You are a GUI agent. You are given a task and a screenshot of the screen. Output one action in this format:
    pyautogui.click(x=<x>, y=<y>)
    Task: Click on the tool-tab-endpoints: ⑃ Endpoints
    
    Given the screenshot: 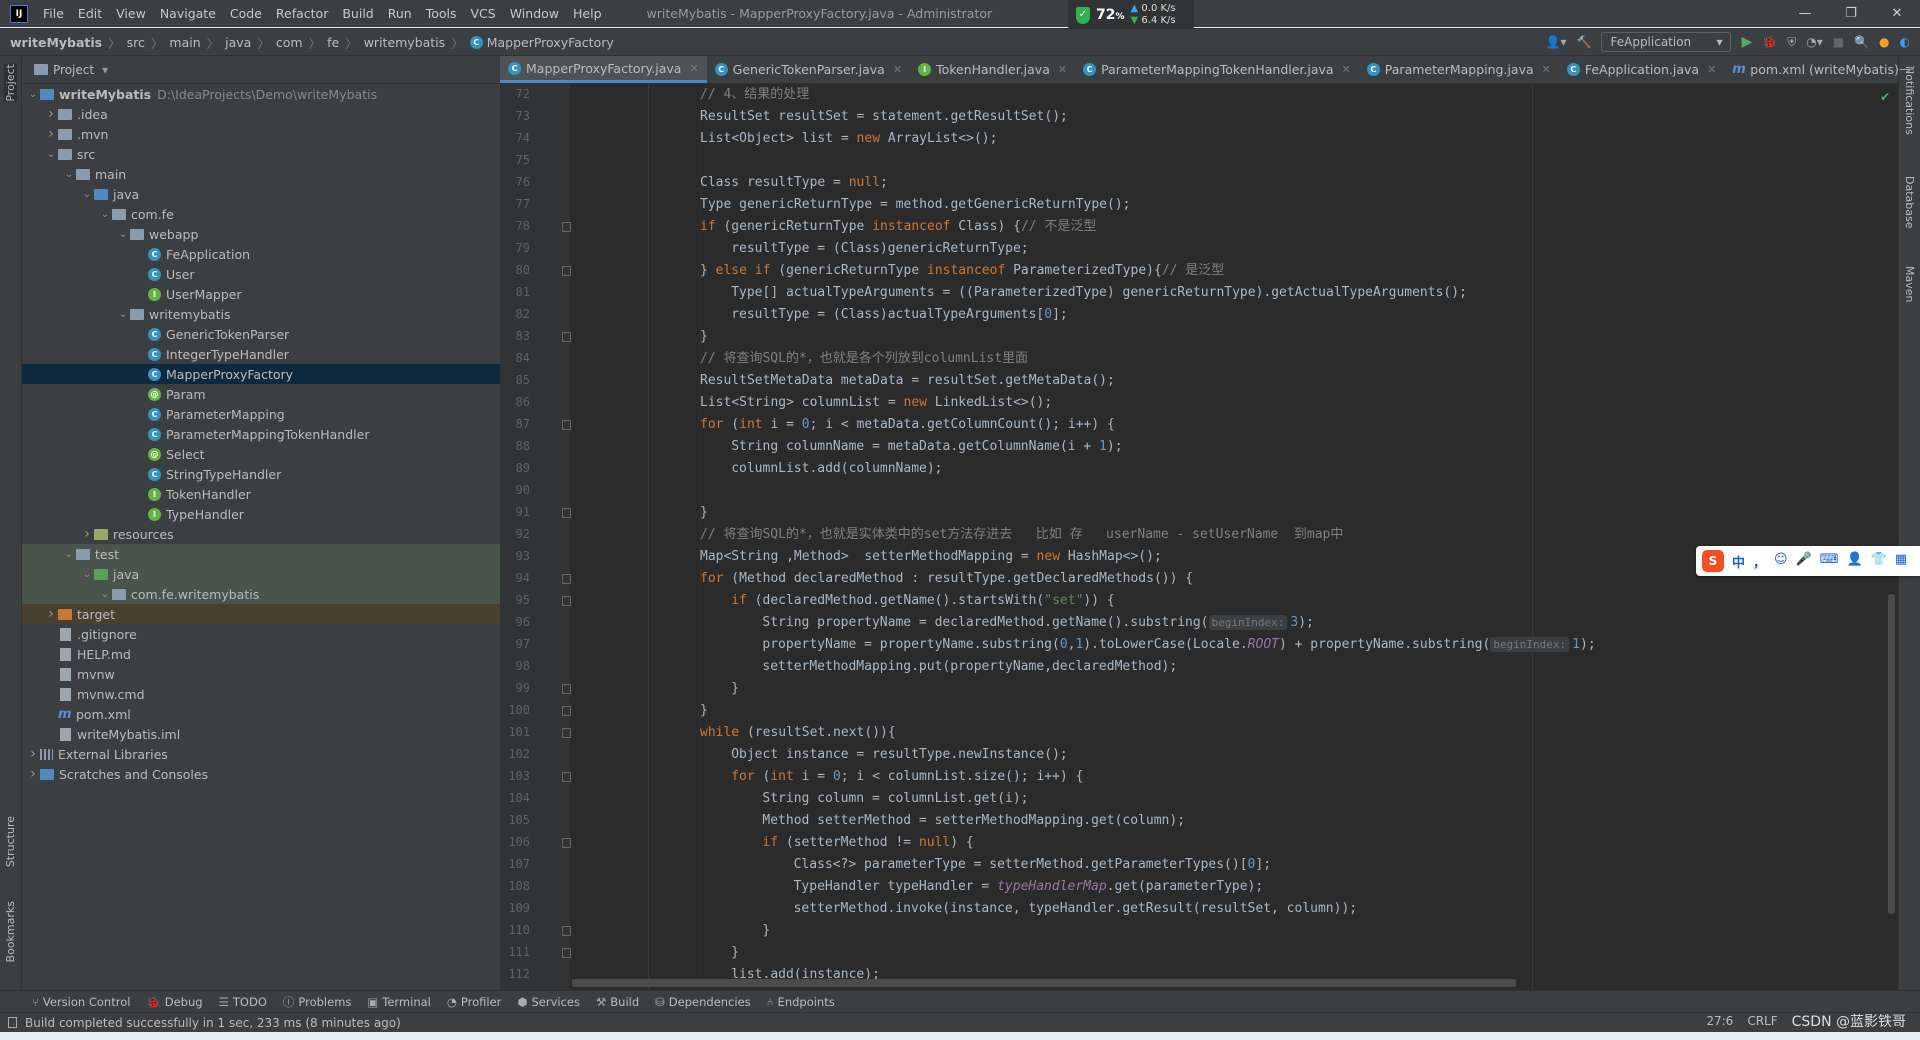 What is the action you would take?
    pyautogui.click(x=801, y=1002)
    